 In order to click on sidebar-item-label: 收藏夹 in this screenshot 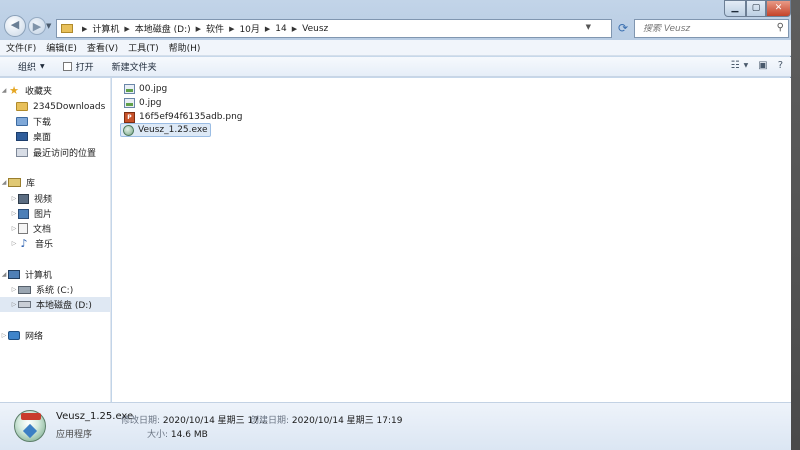, I will do `click(39, 92)`.